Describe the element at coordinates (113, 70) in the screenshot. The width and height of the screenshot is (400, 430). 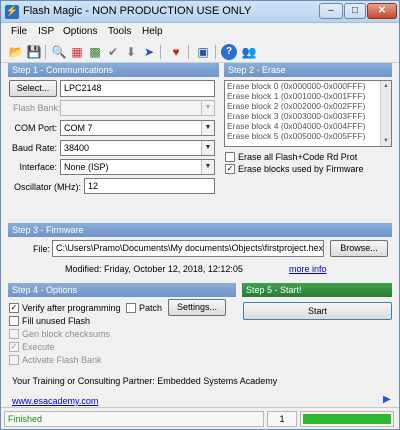
I see `step1-header: Step 1 - Communications` at that location.